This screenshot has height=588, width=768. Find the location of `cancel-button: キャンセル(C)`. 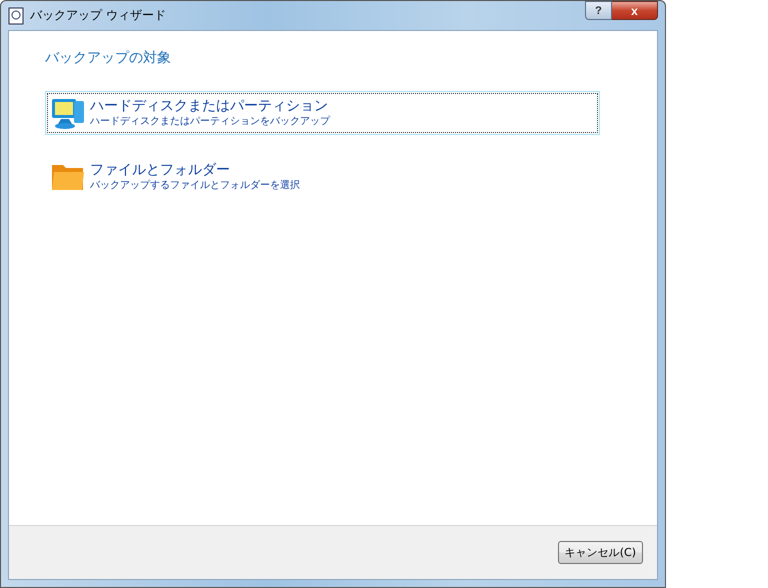

cancel-button: キャンセル(C) is located at coordinates (600, 552).